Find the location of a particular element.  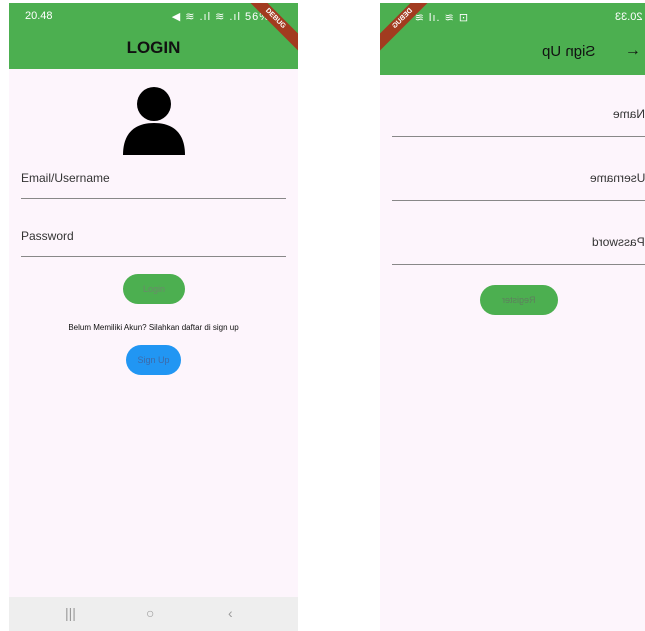

username-field: Username is located at coordinates (518, 186).